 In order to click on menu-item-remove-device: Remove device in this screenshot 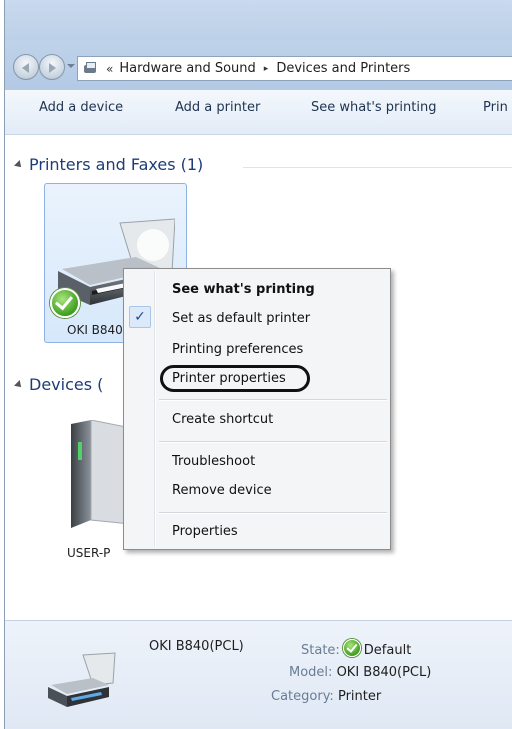, I will do `click(222, 490)`.